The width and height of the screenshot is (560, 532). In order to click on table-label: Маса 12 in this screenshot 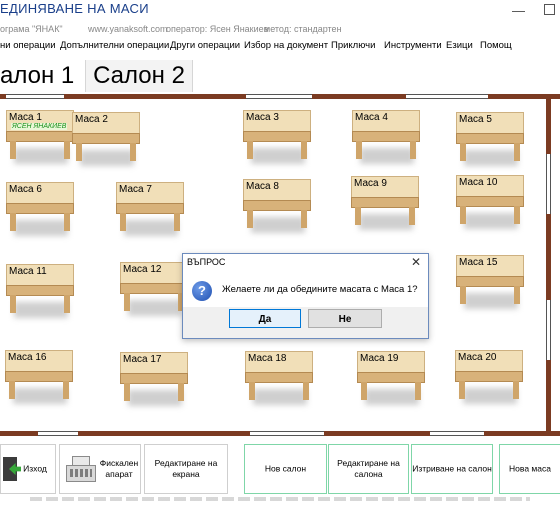, I will do `click(142, 269)`.